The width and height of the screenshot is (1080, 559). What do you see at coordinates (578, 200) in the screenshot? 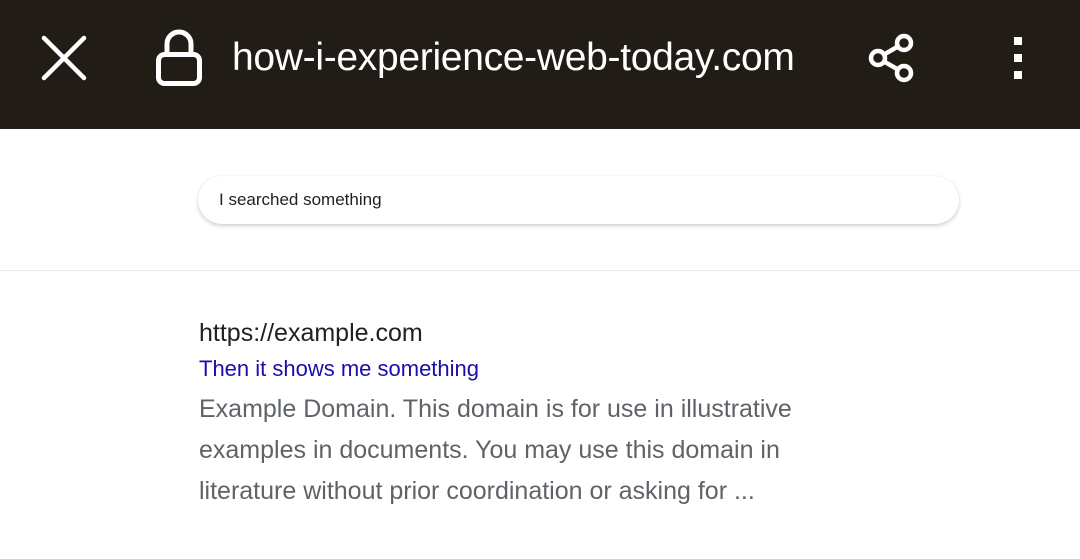
I see `search-input: I searched something` at bounding box center [578, 200].